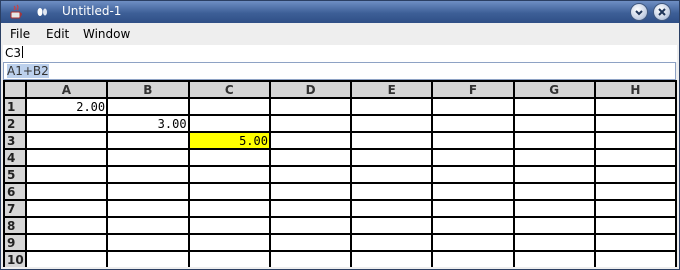 The height and width of the screenshot is (270, 680). What do you see at coordinates (310, 123) in the screenshot?
I see `cell-d2` at bounding box center [310, 123].